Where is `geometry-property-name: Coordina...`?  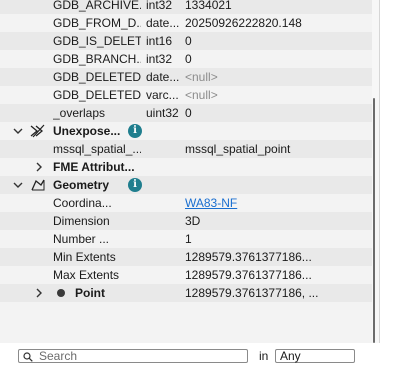
geometry-property-name: Coordina... is located at coordinates (82, 203).